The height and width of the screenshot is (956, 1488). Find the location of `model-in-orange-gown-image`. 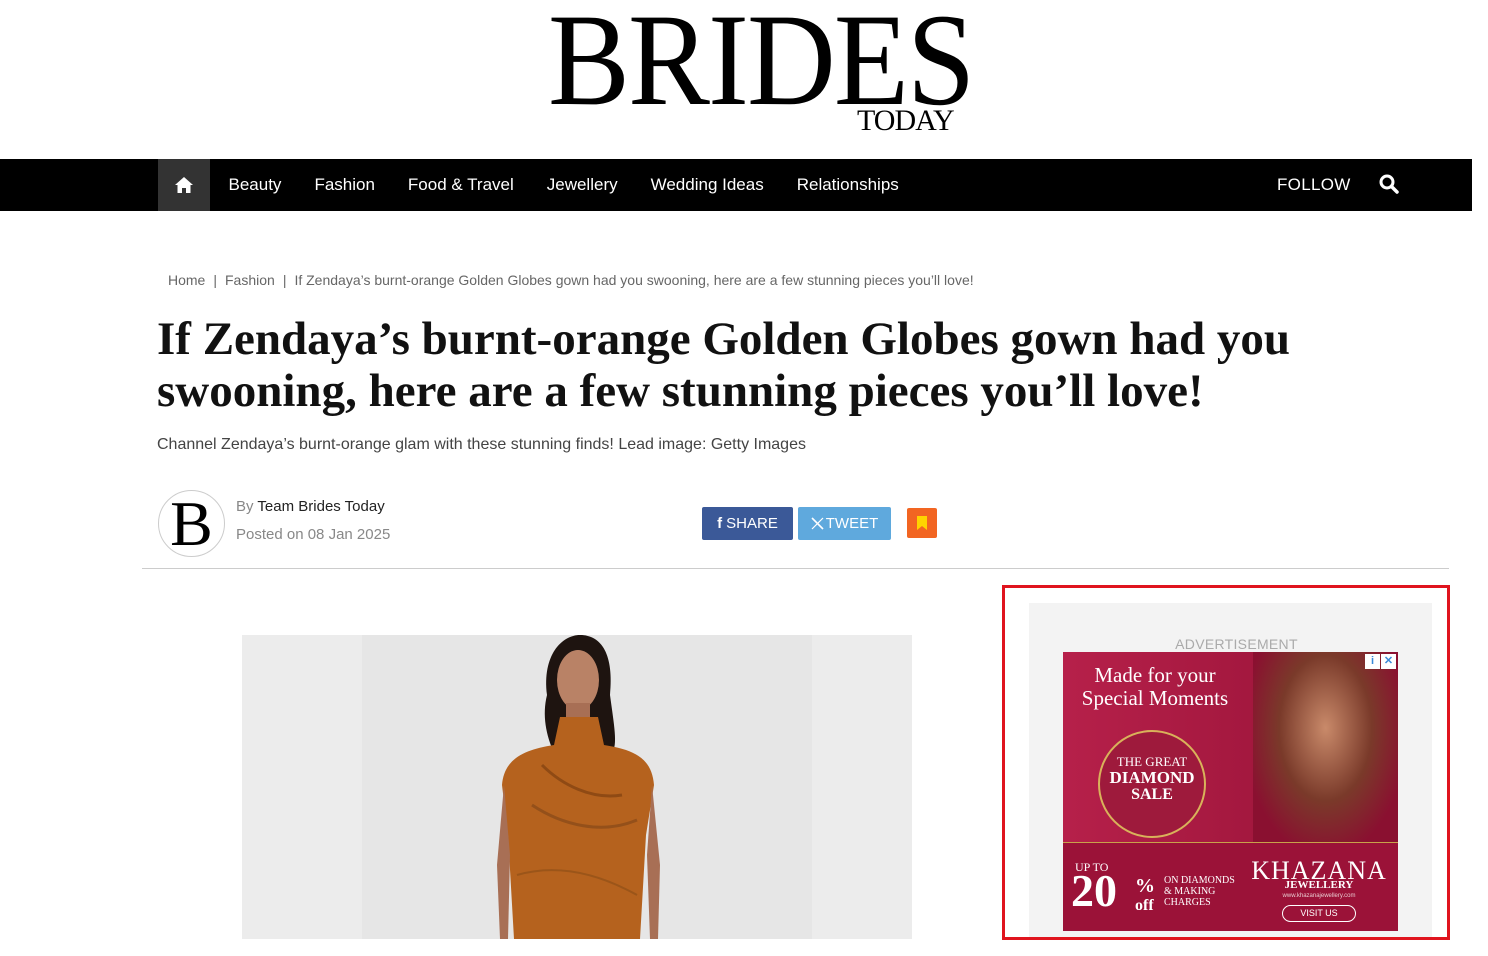

model-in-orange-gown-image is located at coordinates (578, 787).